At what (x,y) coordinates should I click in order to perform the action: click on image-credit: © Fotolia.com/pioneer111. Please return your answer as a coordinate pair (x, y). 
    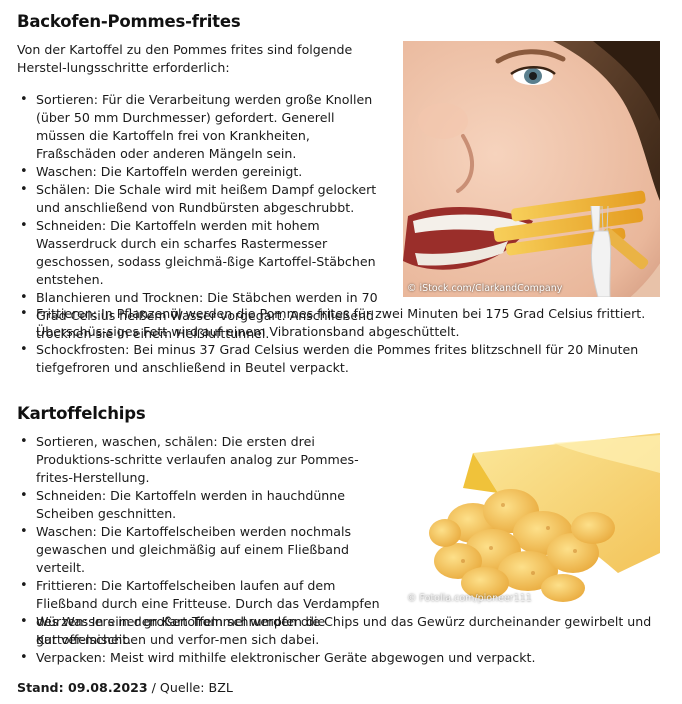
    Looking at the image, I should click on (469, 598).